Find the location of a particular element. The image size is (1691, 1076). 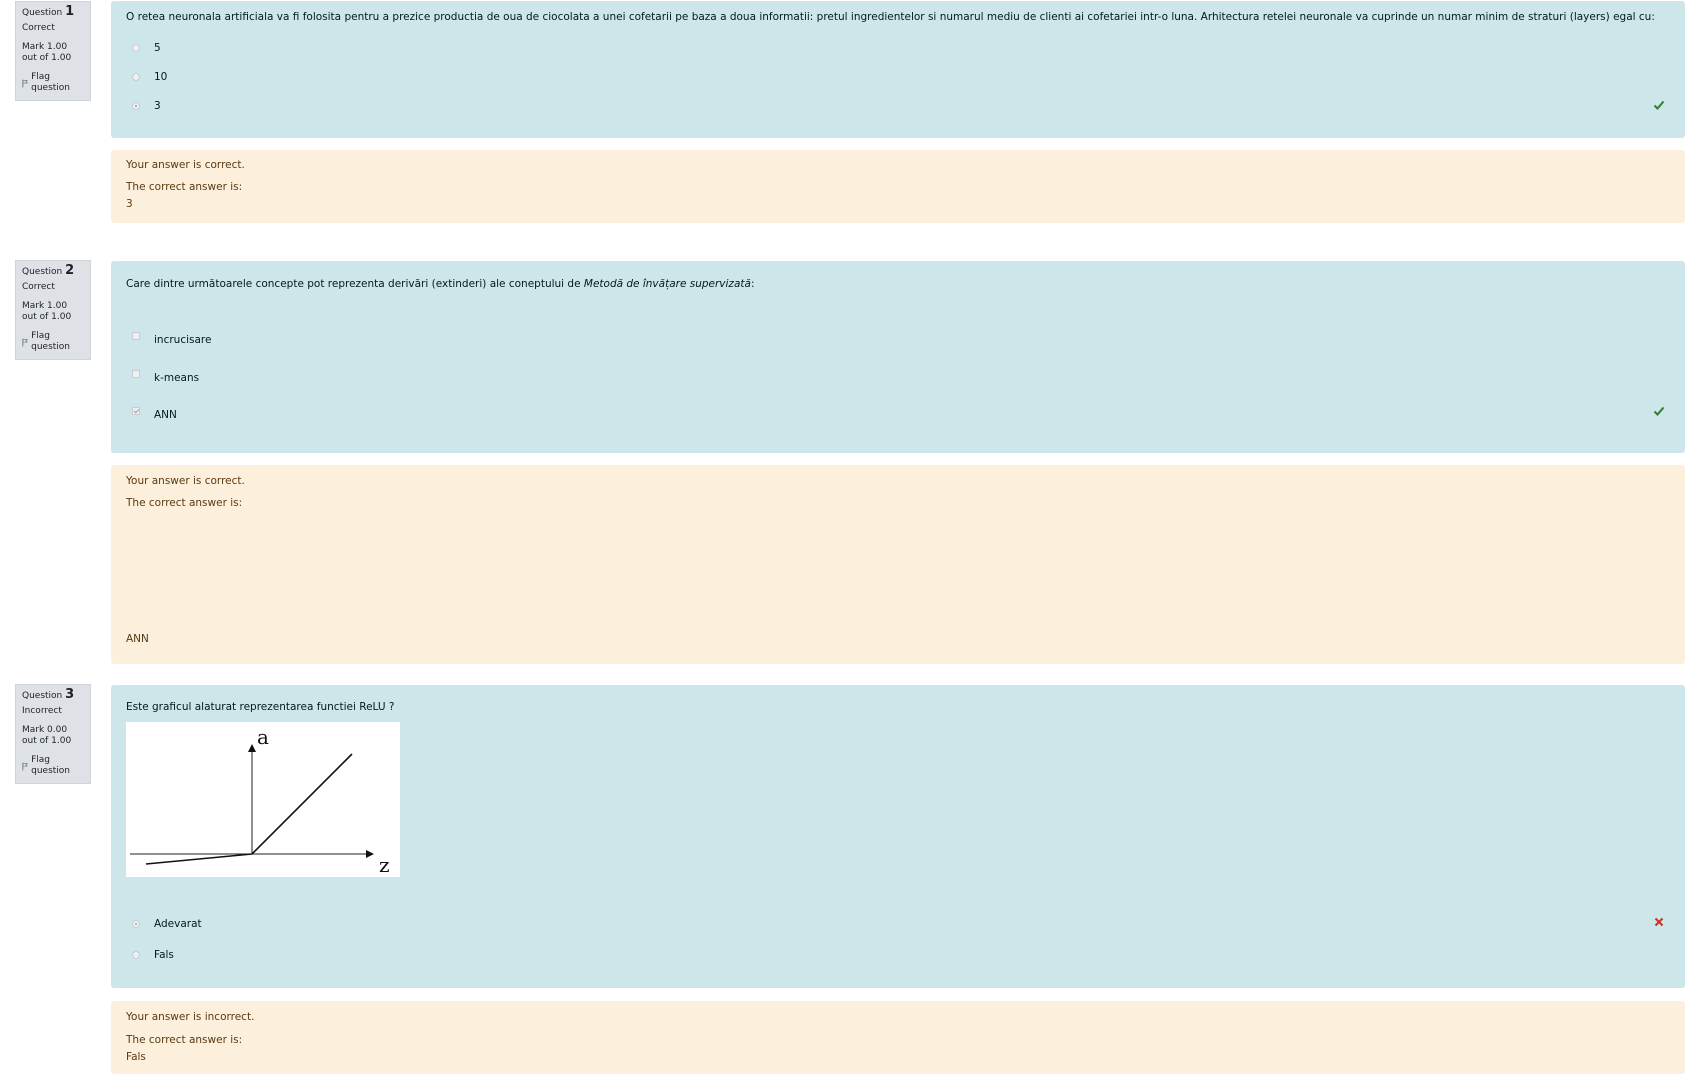

feedback-status: Your answer is incorrect. is located at coordinates (190, 1017).